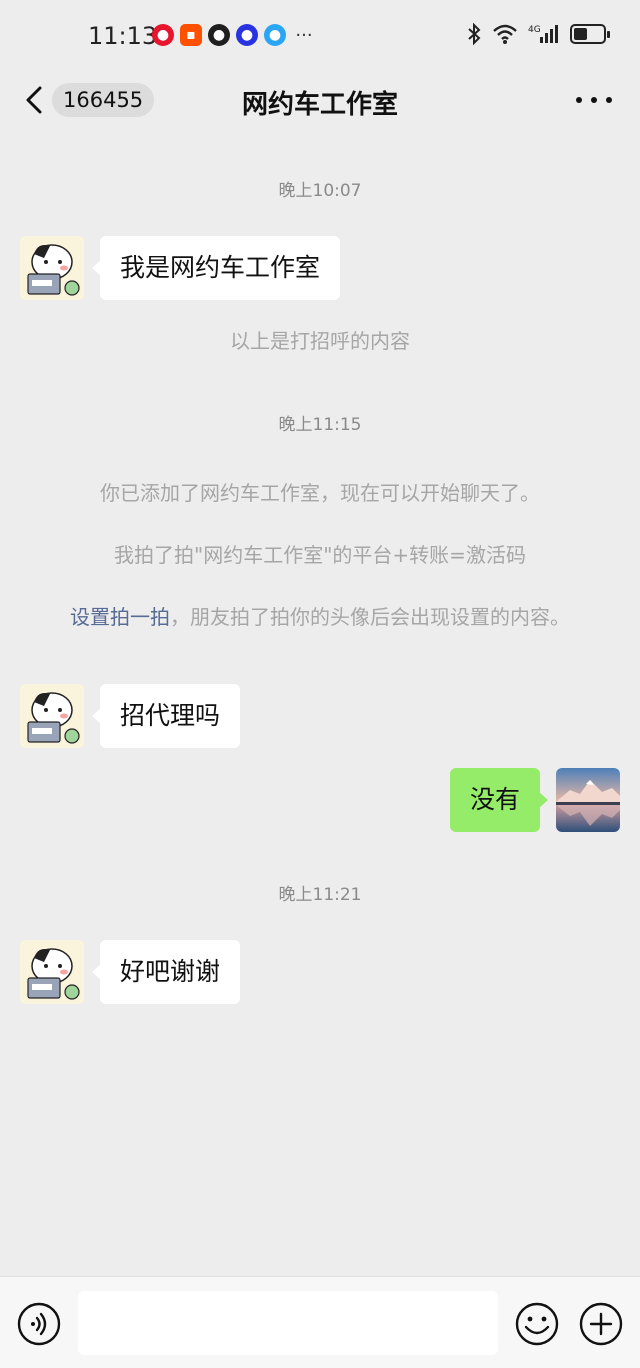 The width and height of the screenshot is (640, 1368). I want to click on battery-level, so click(580, 34).